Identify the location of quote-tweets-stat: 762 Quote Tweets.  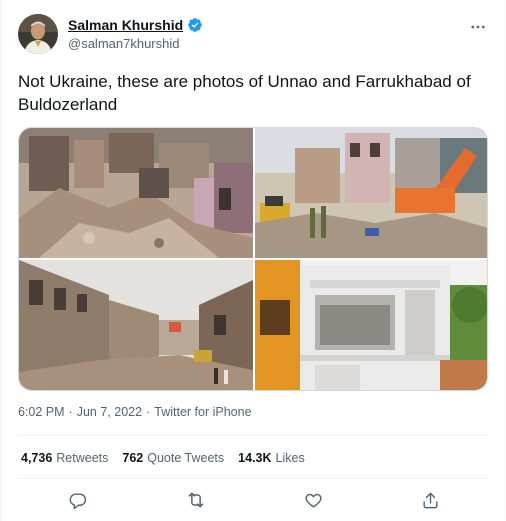
(173, 458).